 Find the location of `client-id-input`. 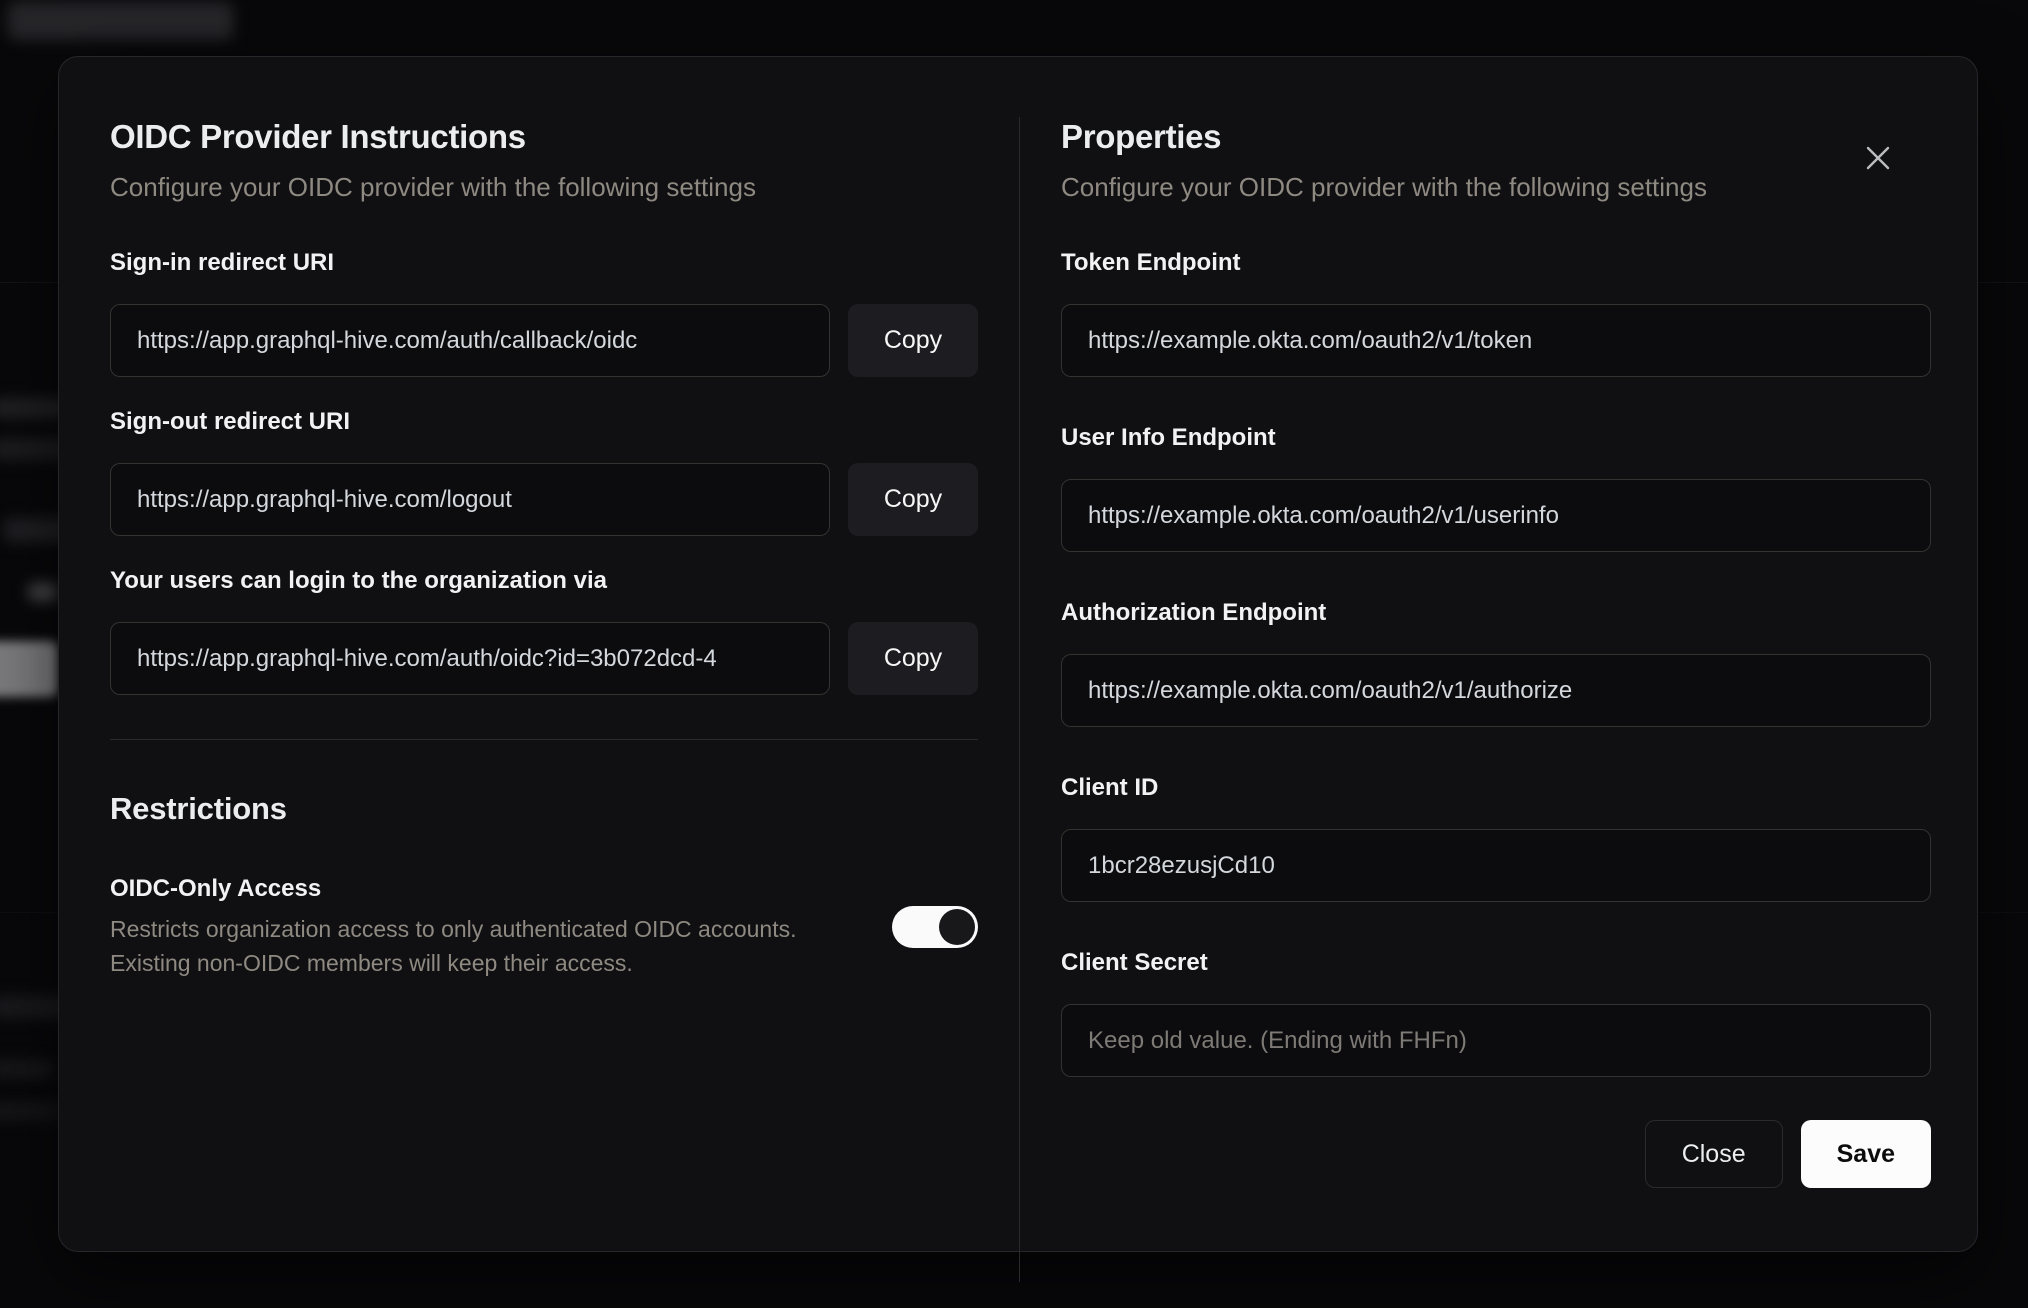

client-id-input is located at coordinates (1496, 865).